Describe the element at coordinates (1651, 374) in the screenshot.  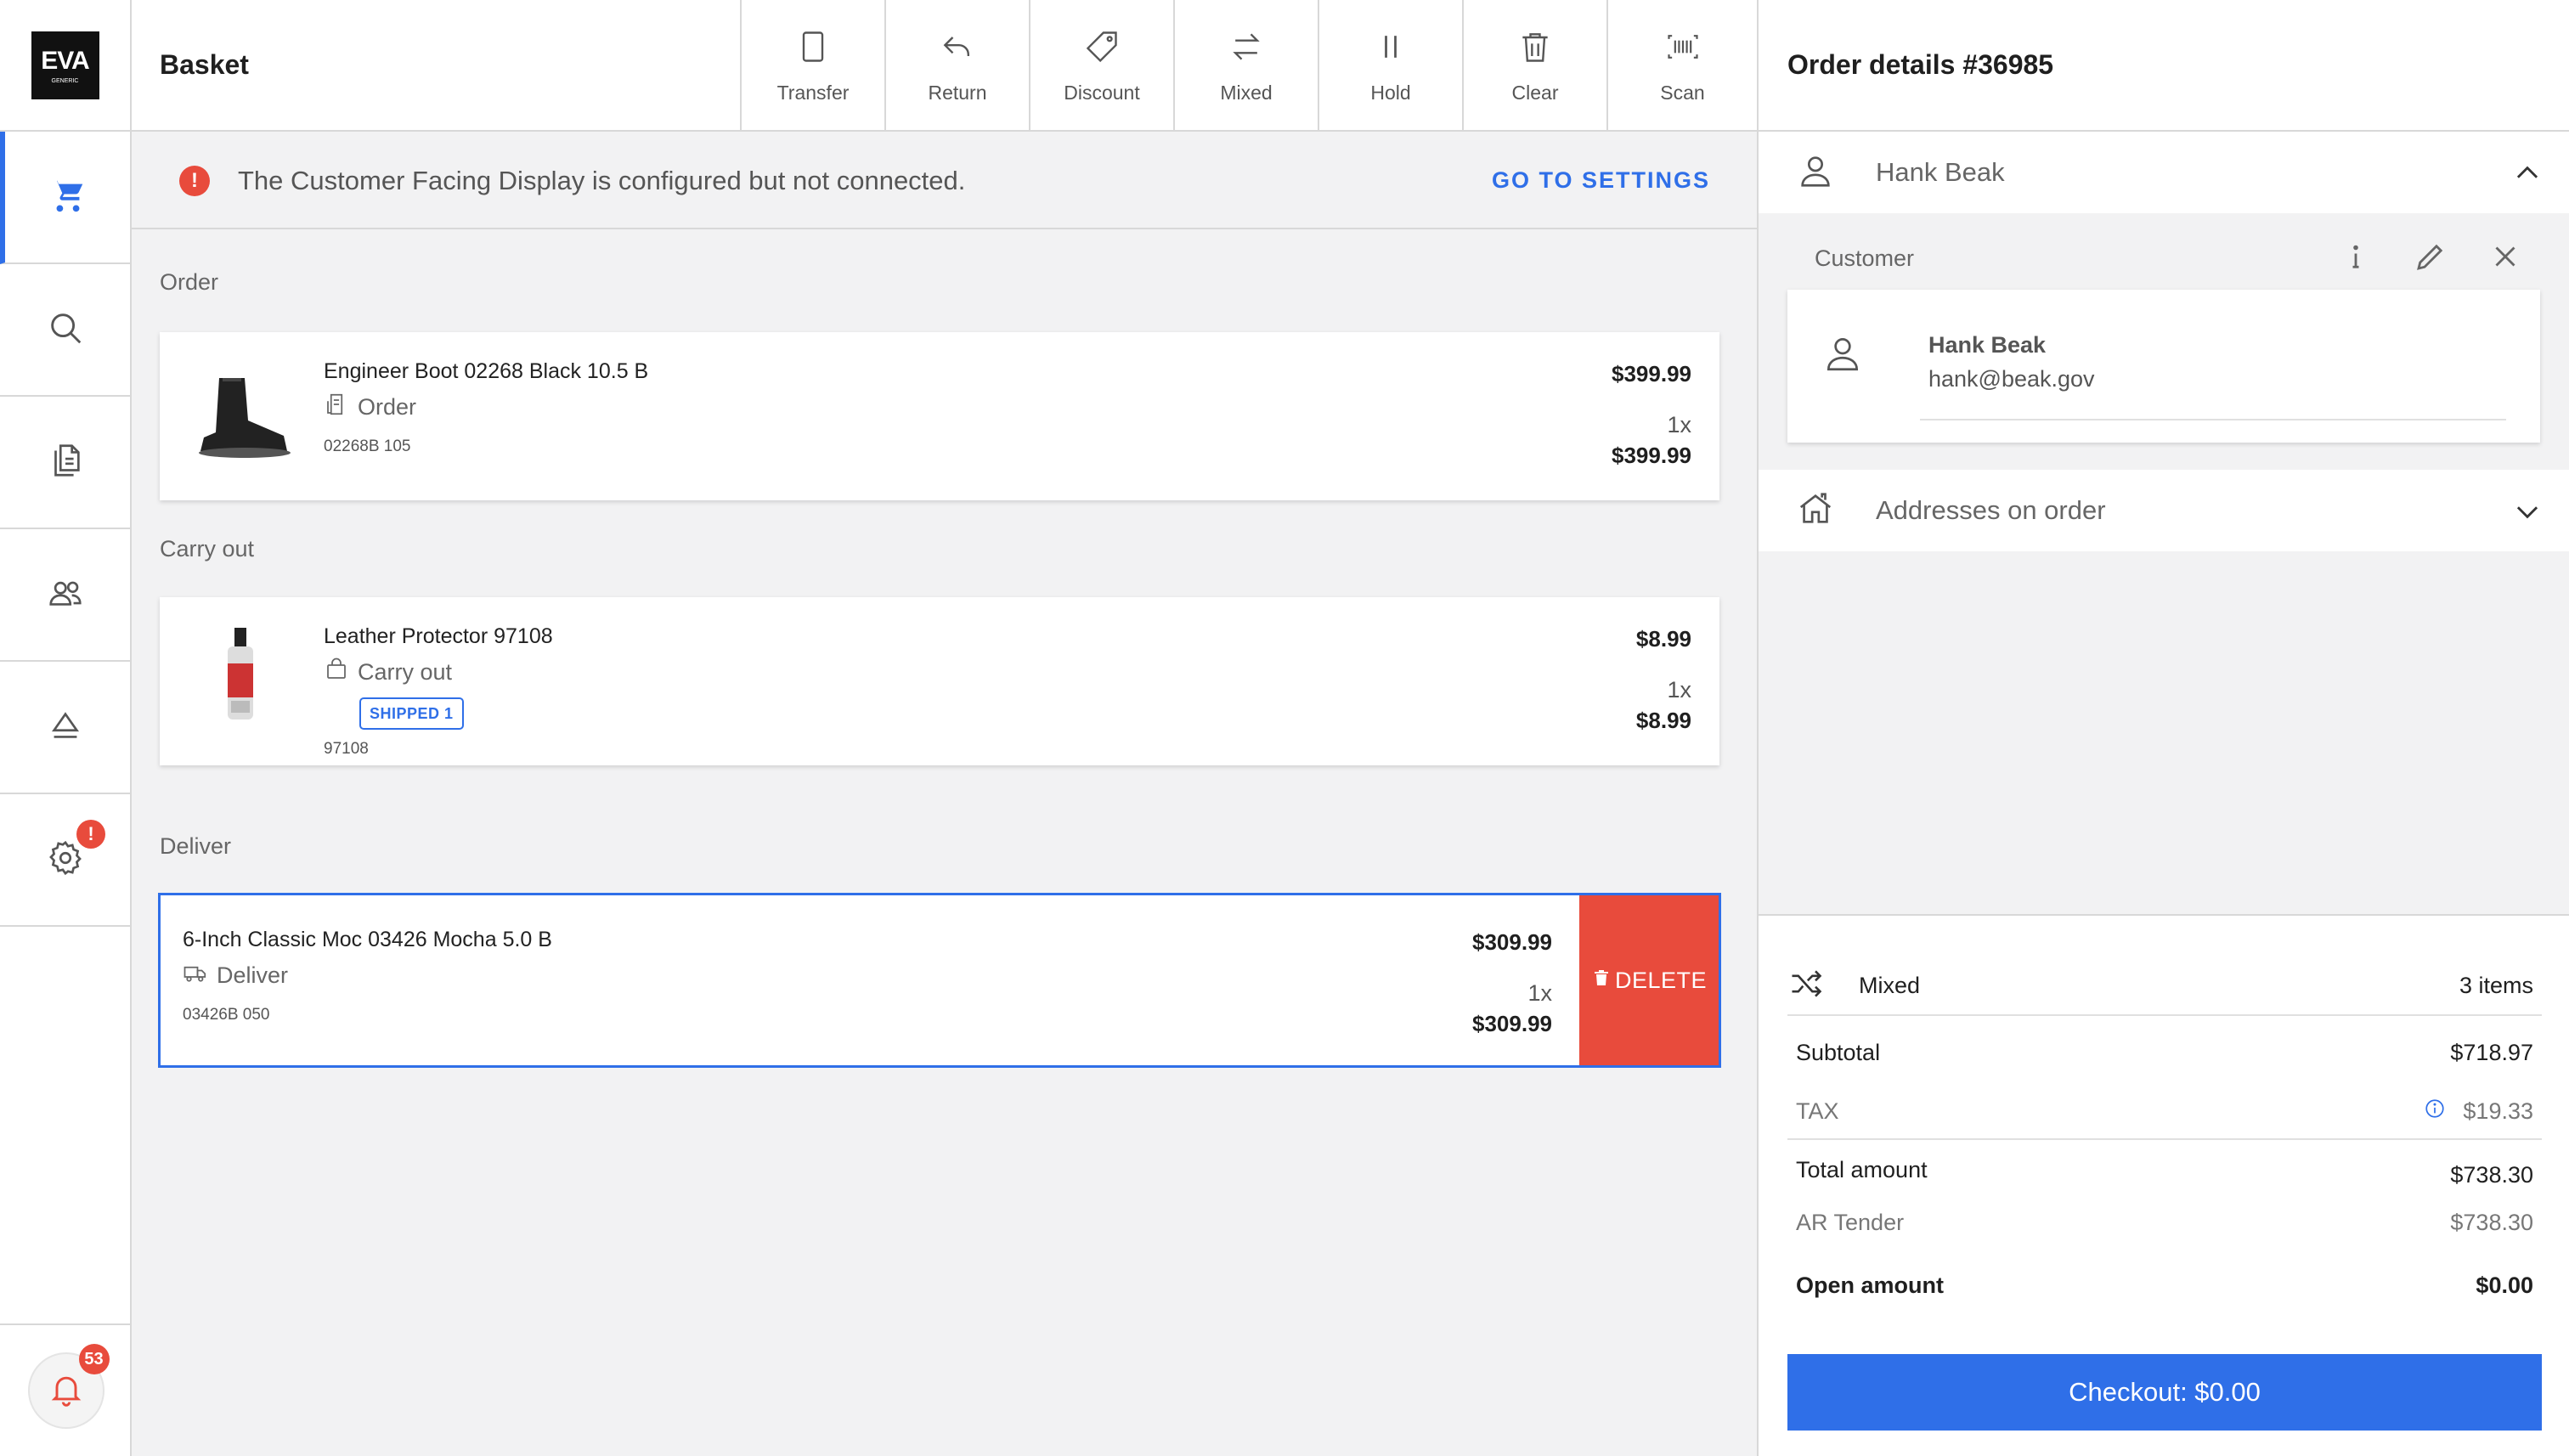
I see `line-item-price: $399.99` at that location.